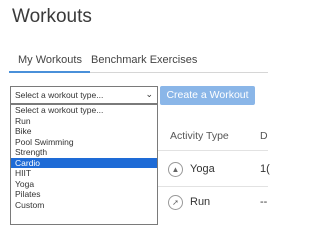 Image resolution: width=320 pixels, height=240 pixels. What do you see at coordinates (84, 142) in the screenshot?
I see `option-pool-swimming: Pool Swimming` at bounding box center [84, 142].